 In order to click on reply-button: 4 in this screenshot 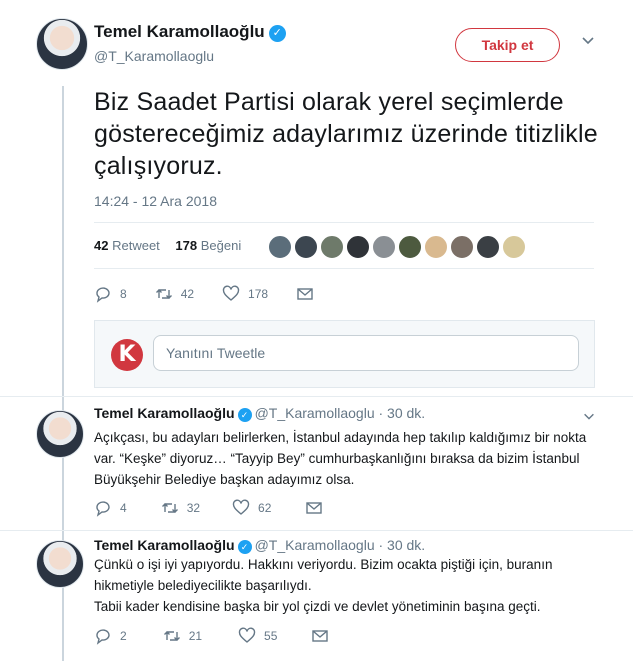, I will do `click(110, 508)`.